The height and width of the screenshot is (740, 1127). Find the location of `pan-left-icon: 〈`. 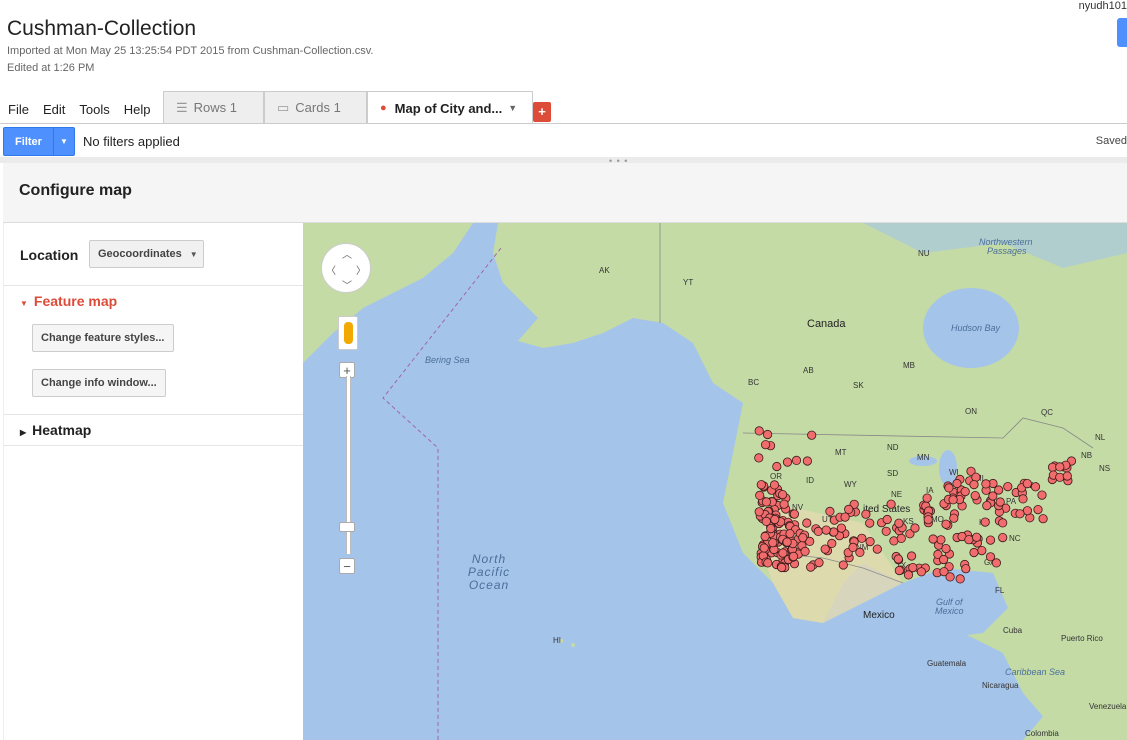

pan-left-icon: 〈 is located at coordinates (331, 269).